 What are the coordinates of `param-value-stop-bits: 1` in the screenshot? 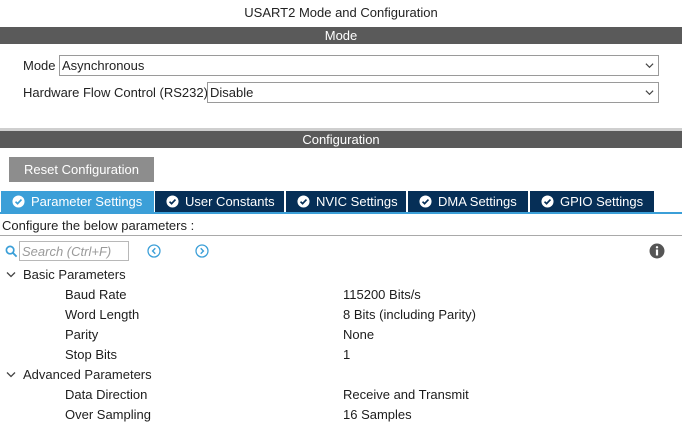 It's located at (346, 355).